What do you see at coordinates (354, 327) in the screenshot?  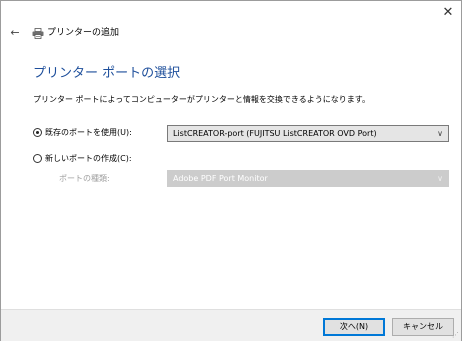 I see `next-button: 次へ(N)` at bounding box center [354, 327].